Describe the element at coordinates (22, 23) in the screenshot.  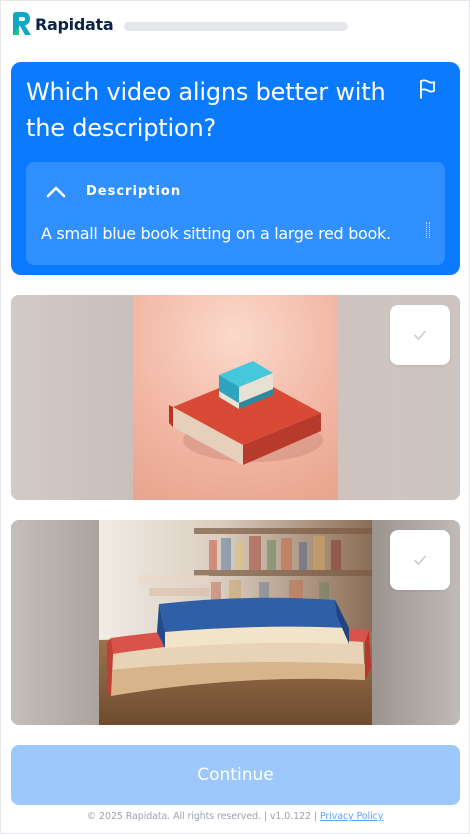
I see `rapidata-logo-icon` at that location.